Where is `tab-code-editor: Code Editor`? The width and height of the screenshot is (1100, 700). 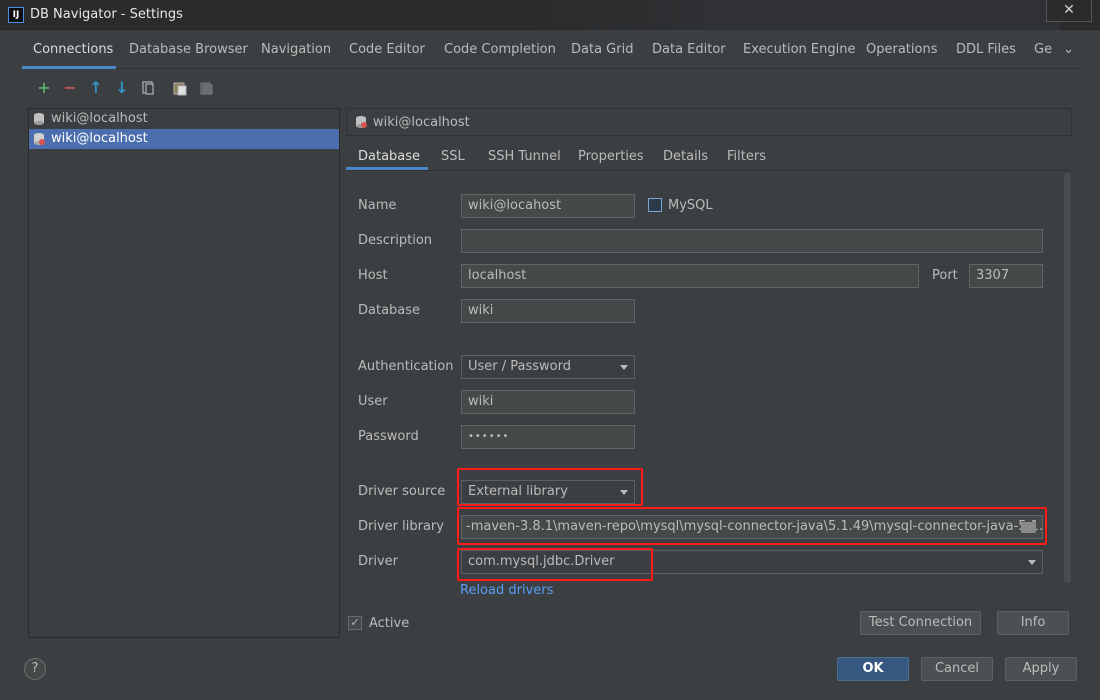 tab-code-editor: Code Editor is located at coordinates (387, 49).